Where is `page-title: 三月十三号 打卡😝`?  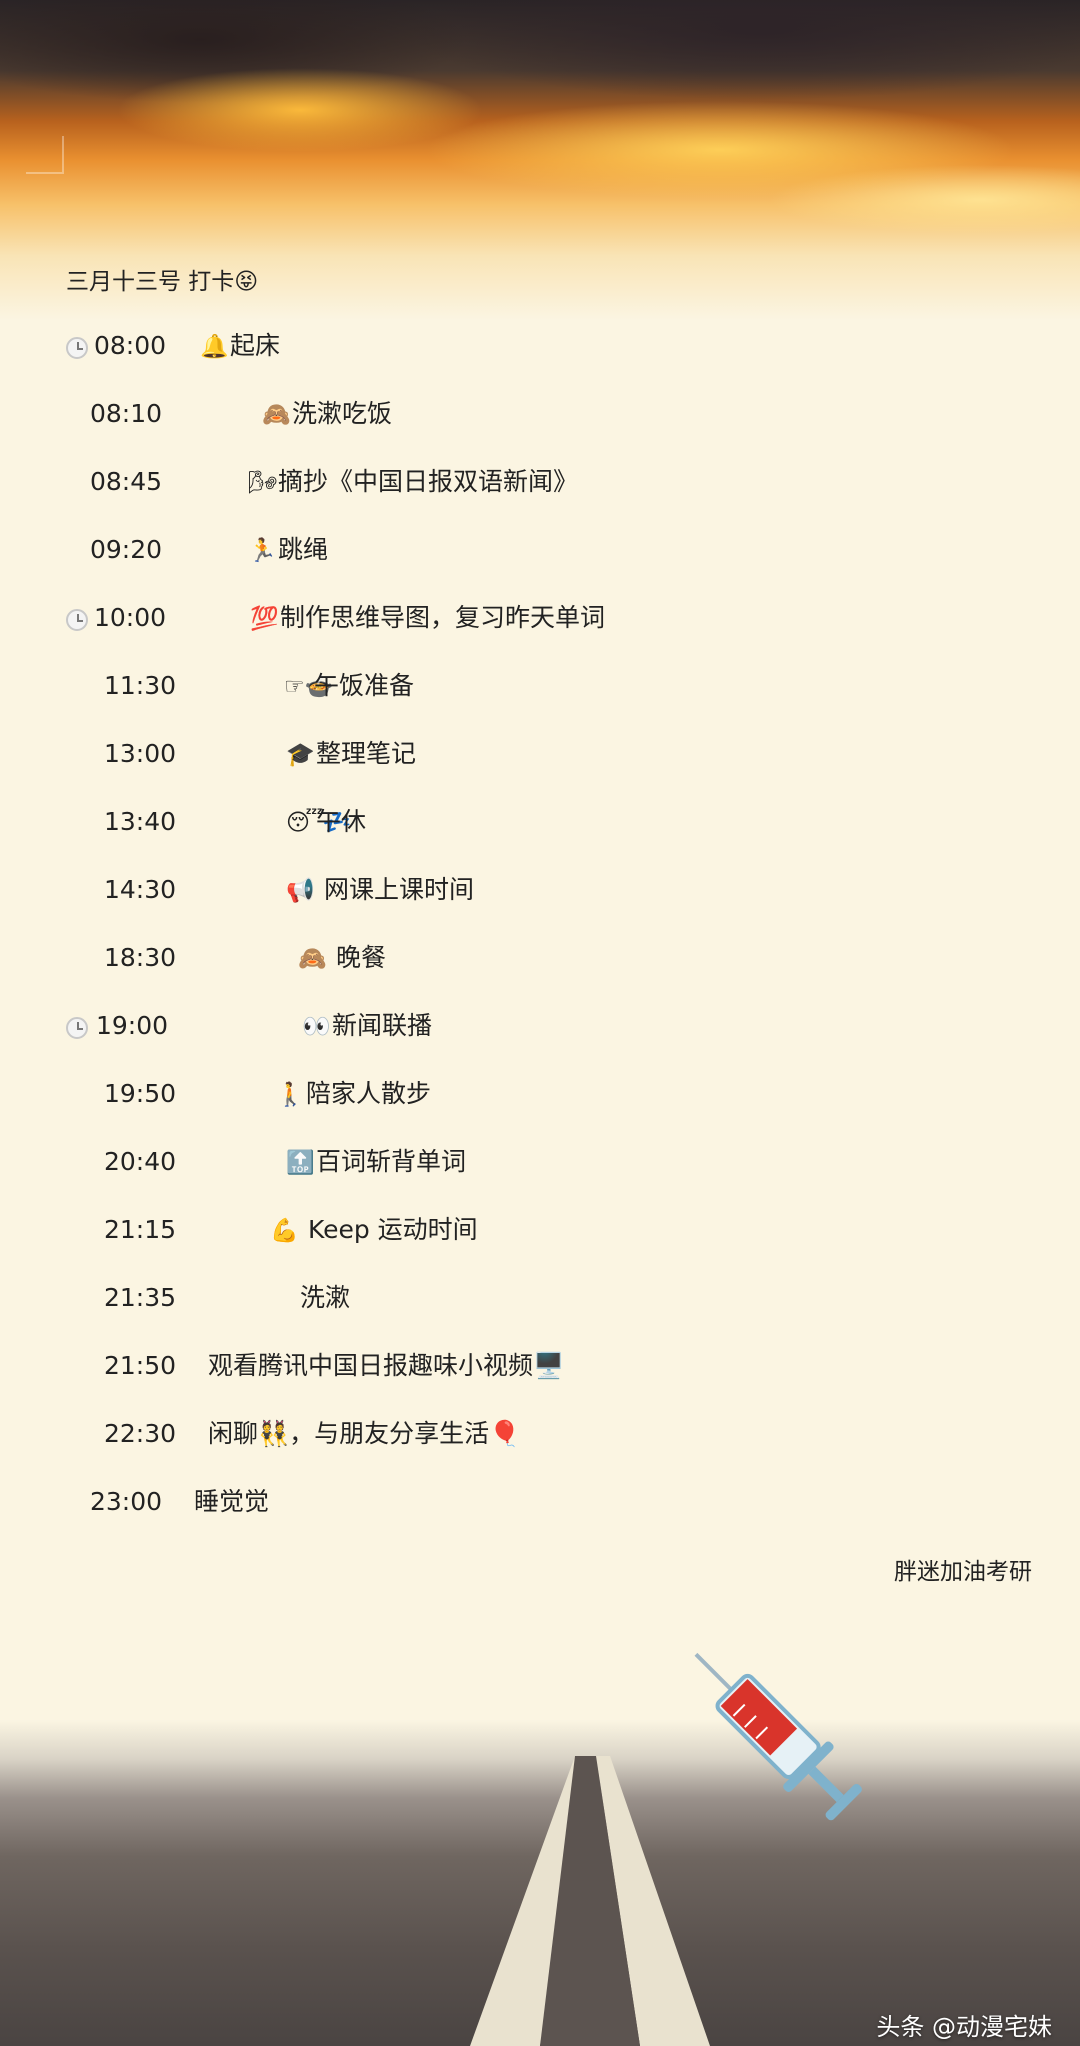
page-title: 三月十三号 打卡😝 is located at coordinates (162, 282).